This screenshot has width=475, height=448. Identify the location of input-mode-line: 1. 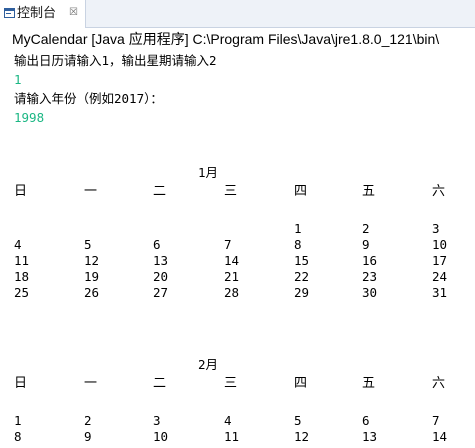
(18, 79).